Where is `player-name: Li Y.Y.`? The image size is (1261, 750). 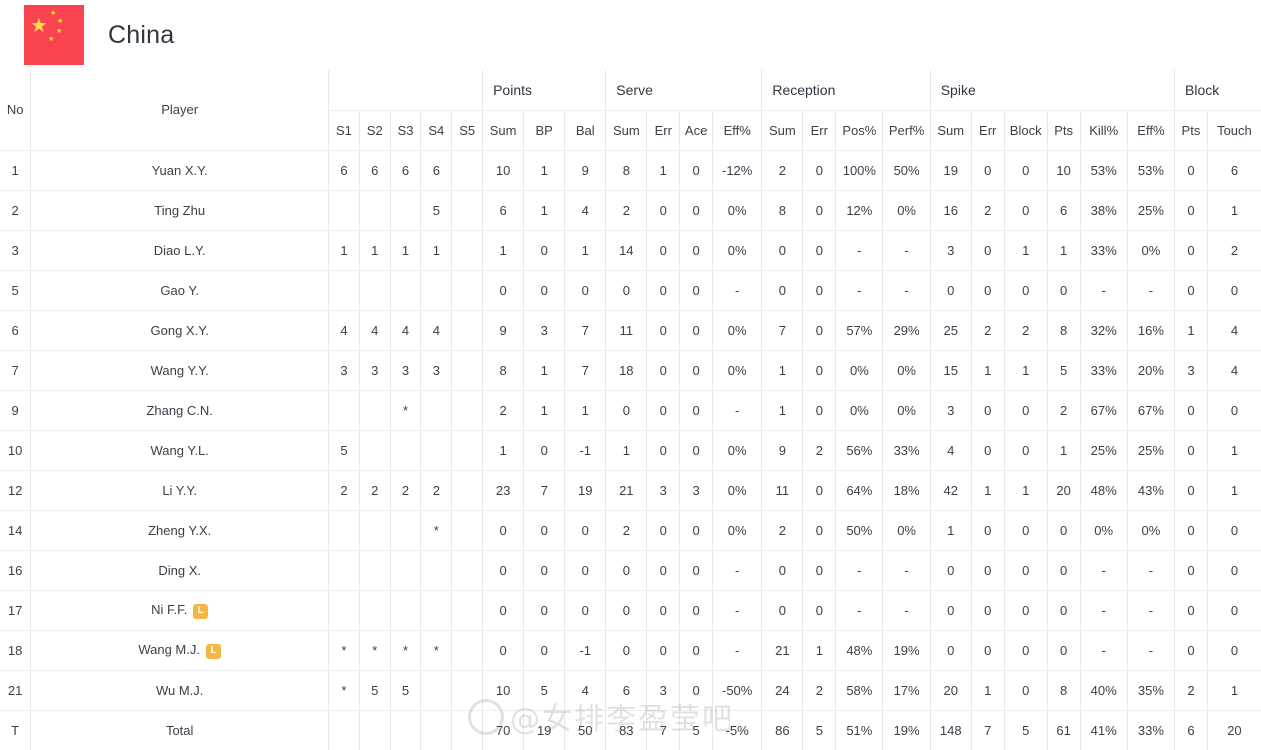 player-name: Li Y.Y. is located at coordinates (180, 490).